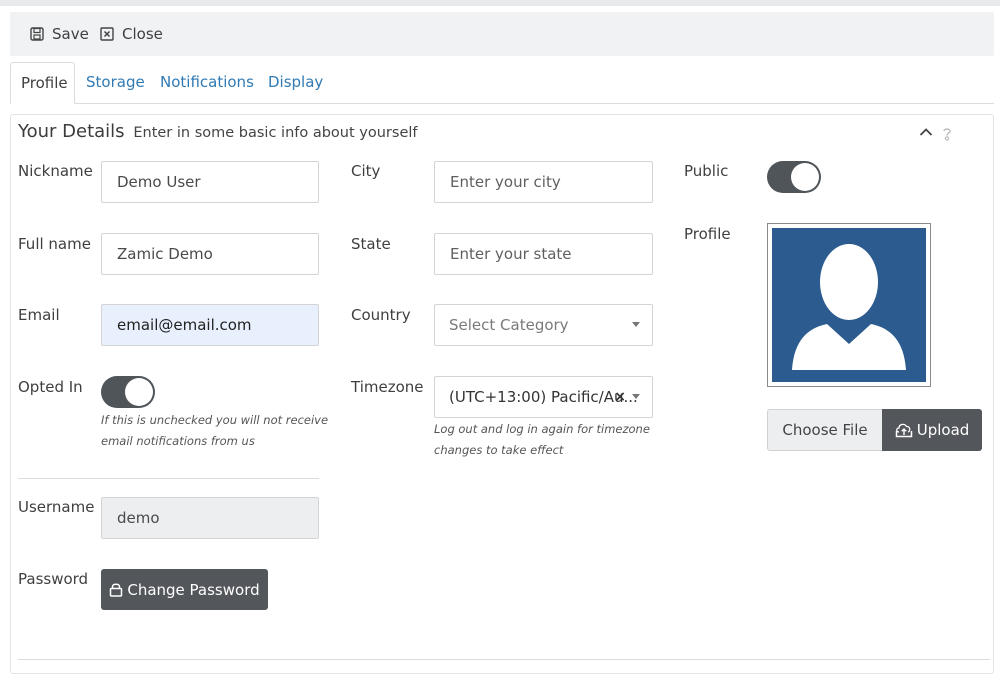  What do you see at coordinates (42, 83) in the screenshot?
I see `tab-profile: Profile` at bounding box center [42, 83].